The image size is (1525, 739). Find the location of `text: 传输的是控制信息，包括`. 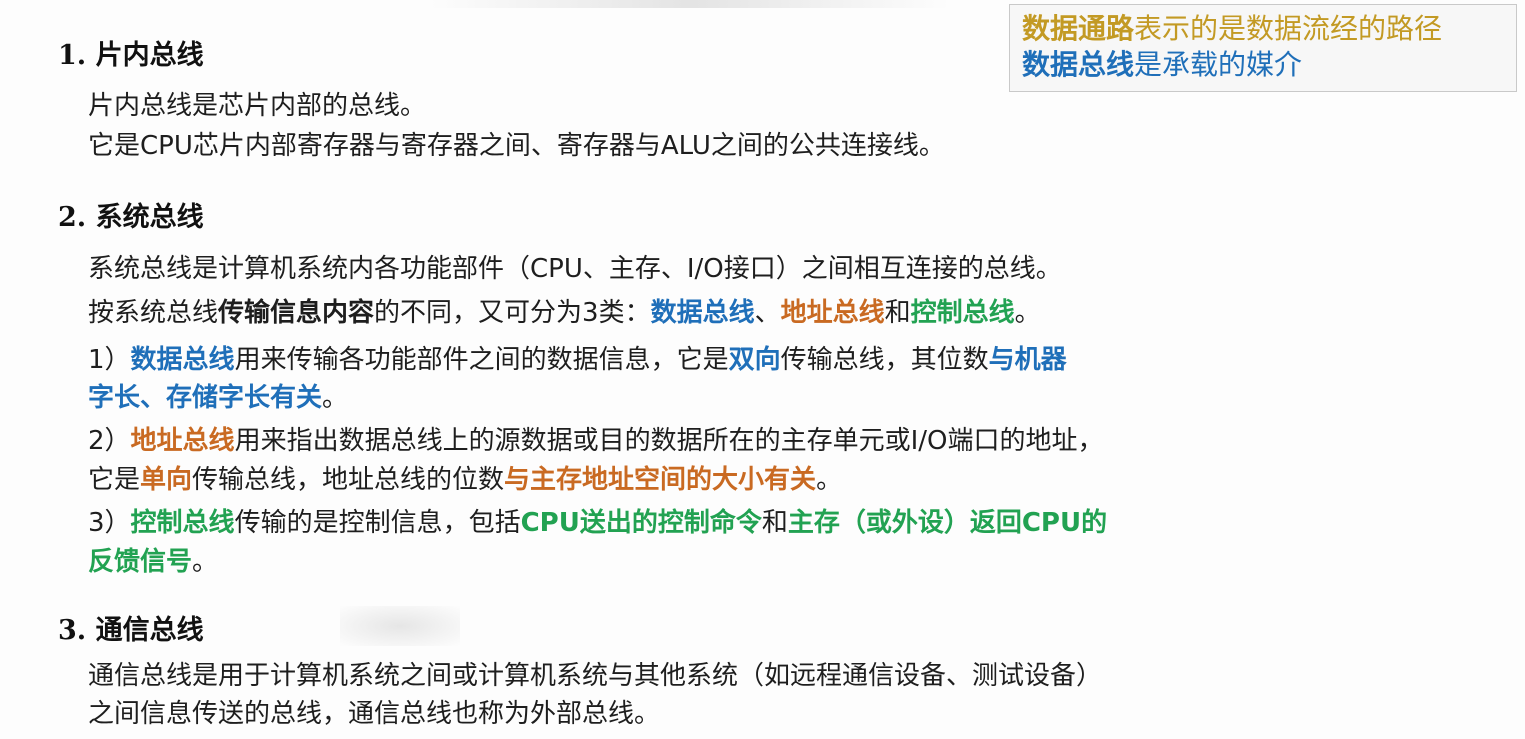

text: 传输的是控制信息，包括 is located at coordinates (377, 523).